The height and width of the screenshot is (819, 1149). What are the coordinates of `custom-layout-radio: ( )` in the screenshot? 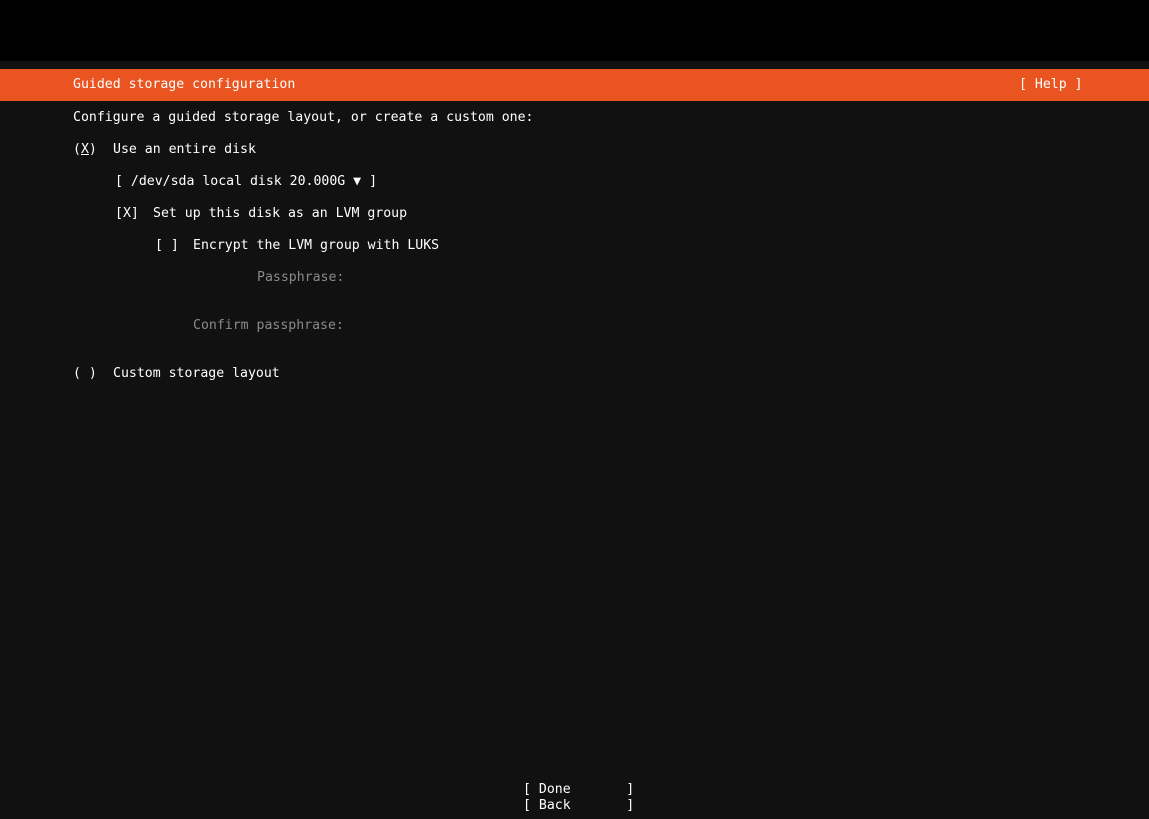 It's located at (85, 374).